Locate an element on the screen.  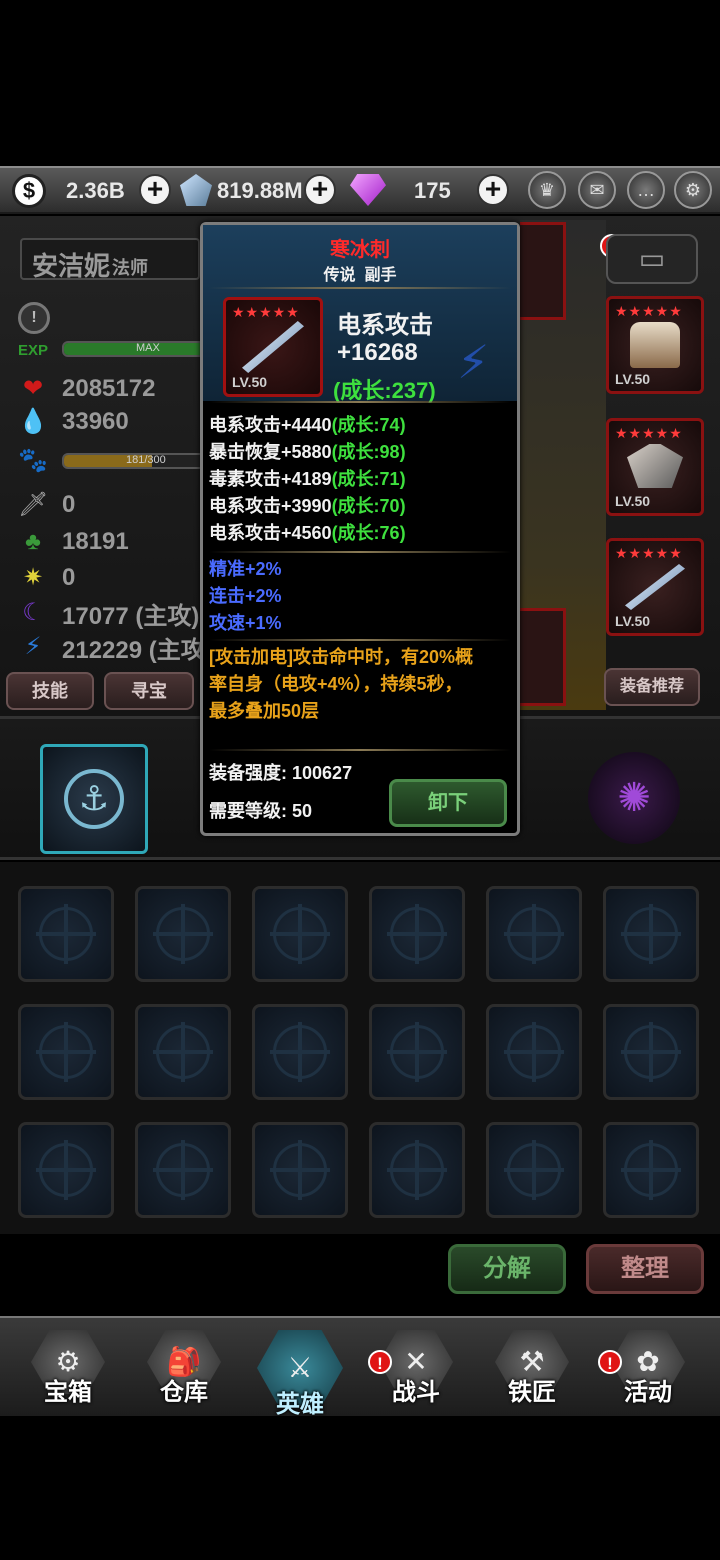
settings-gear-icon: ⚙ is located at coordinates (693, 190).